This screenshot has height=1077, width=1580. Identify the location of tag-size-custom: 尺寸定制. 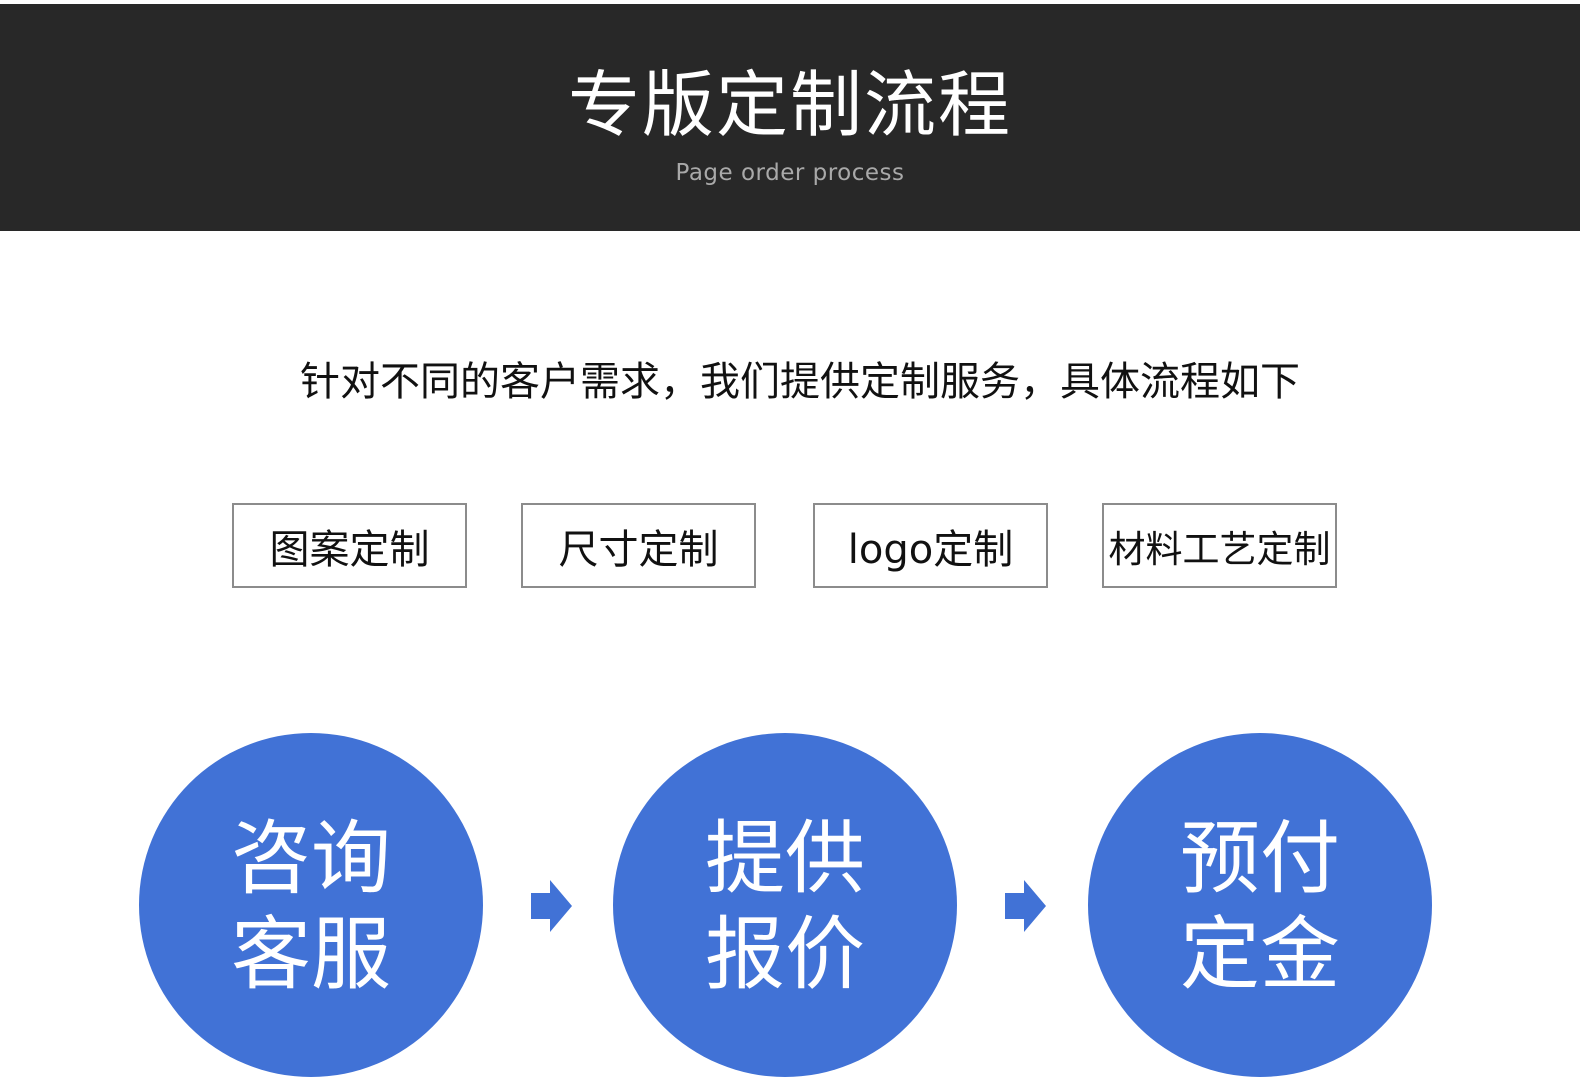
(638, 545).